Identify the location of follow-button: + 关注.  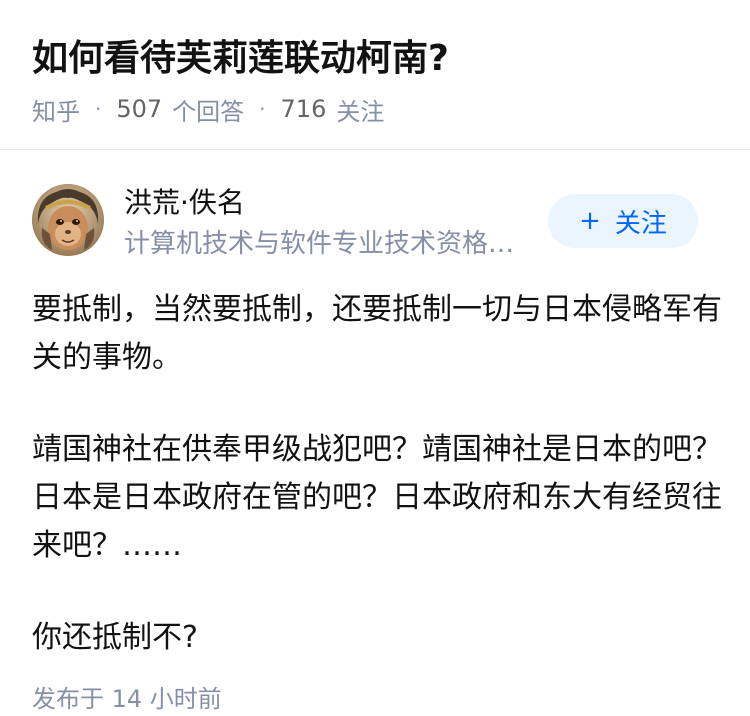
(623, 221).